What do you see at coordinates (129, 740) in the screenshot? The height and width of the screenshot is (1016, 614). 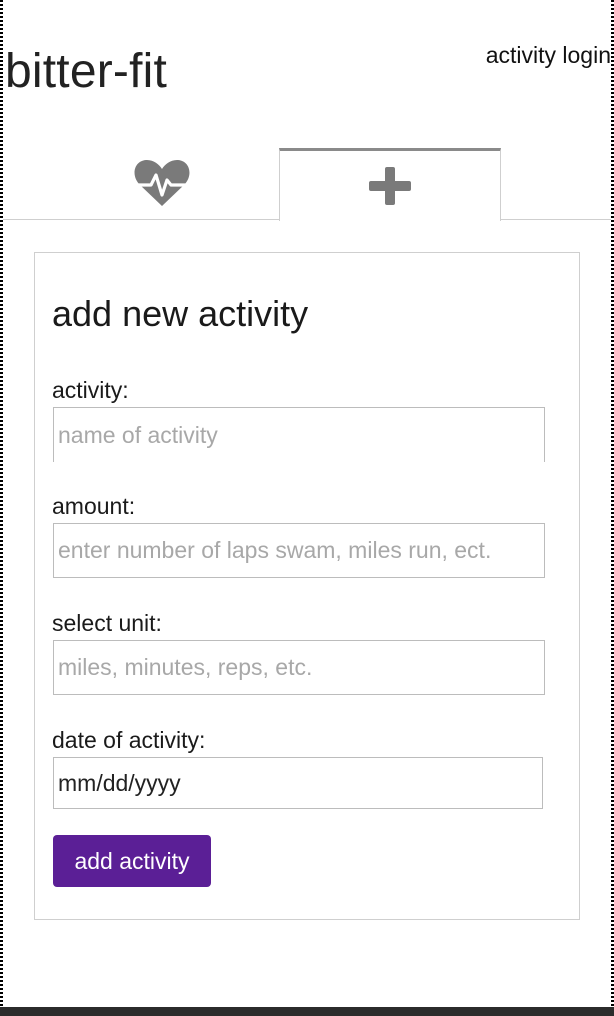 I see `date-label: date of activity:` at bounding box center [129, 740].